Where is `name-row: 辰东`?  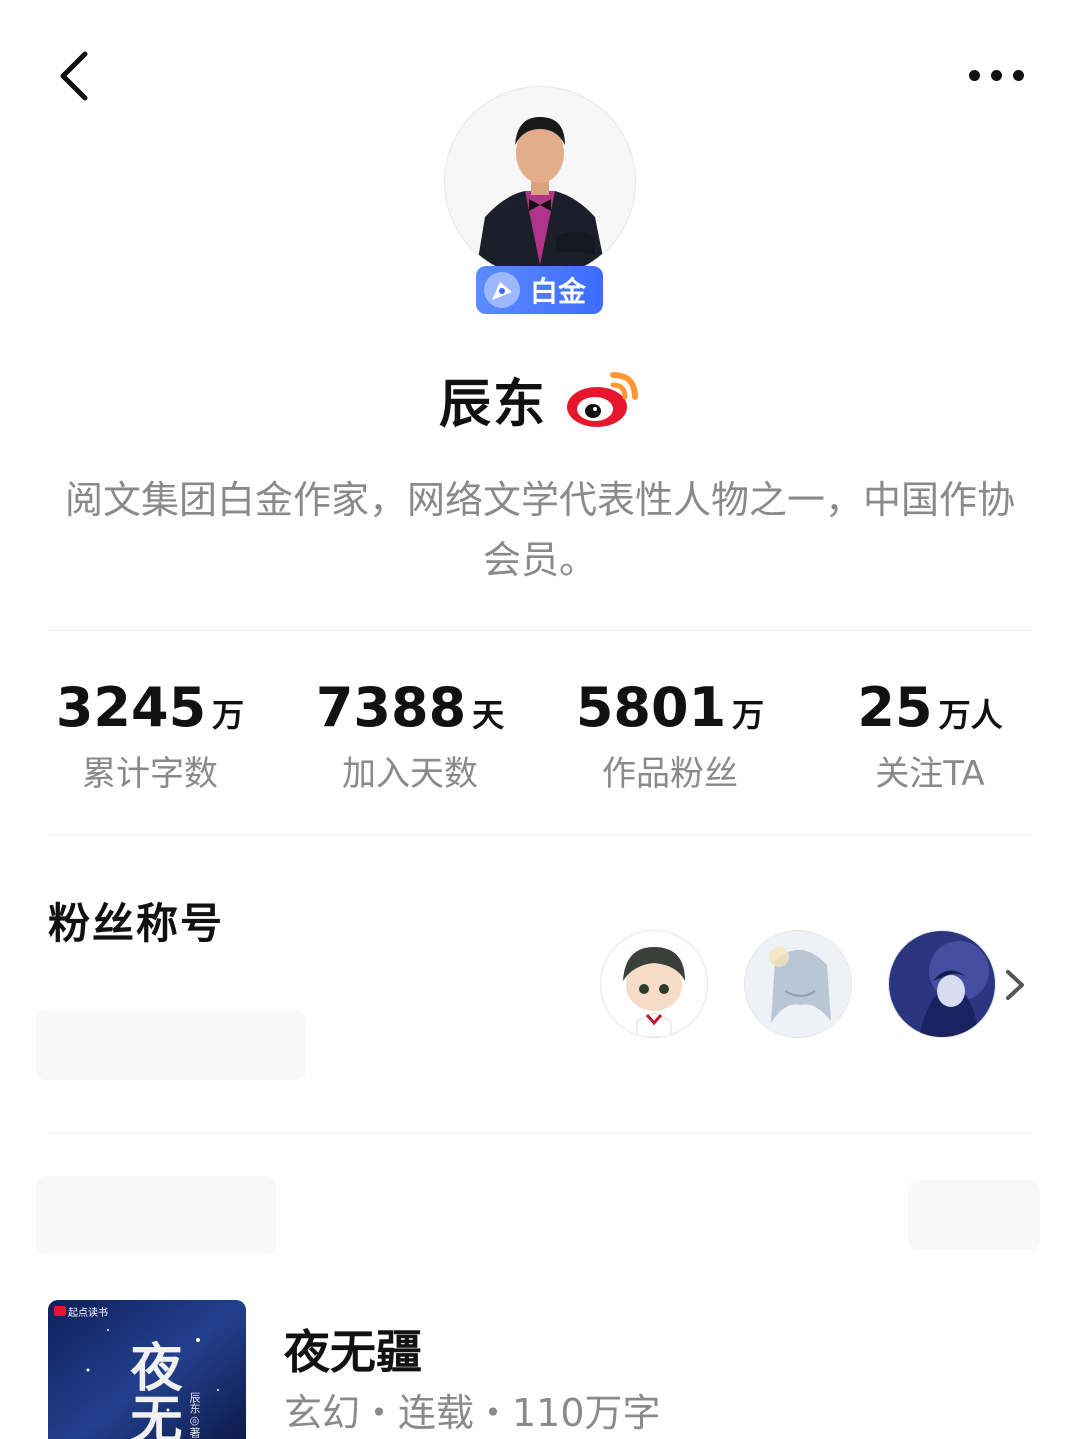 name-row: 辰东 is located at coordinates (540, 399).